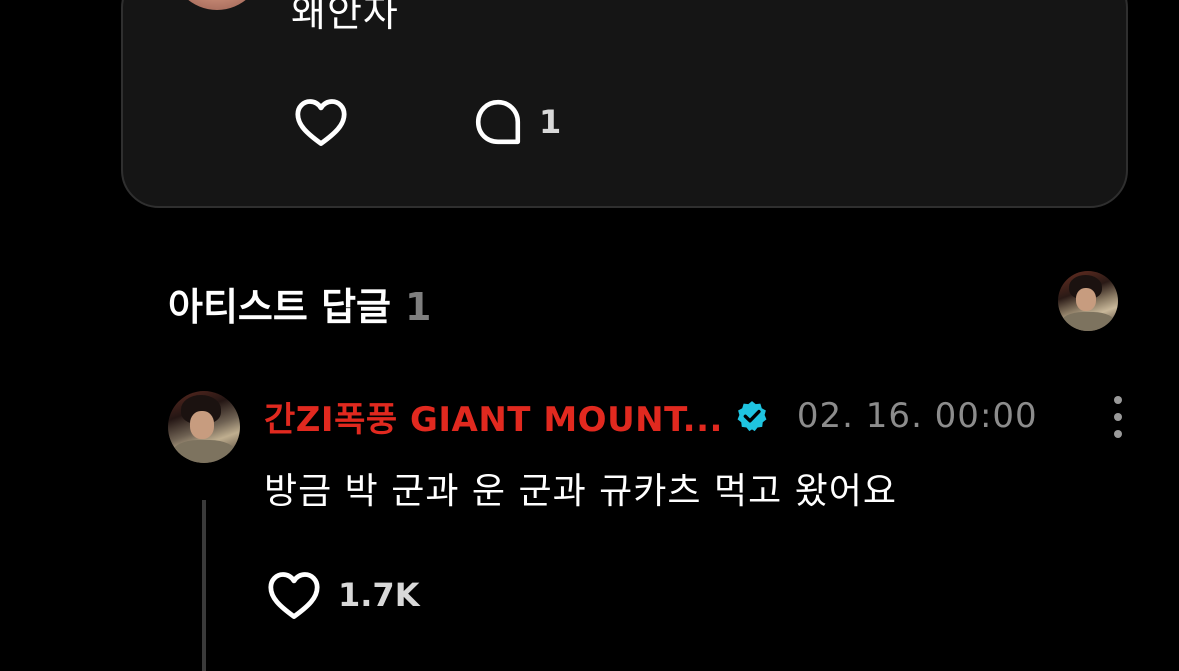 This screenshot has height=671, width=1179. I want to click on reply-timestamp: 02. 16. 00:00, so click(917, 416).